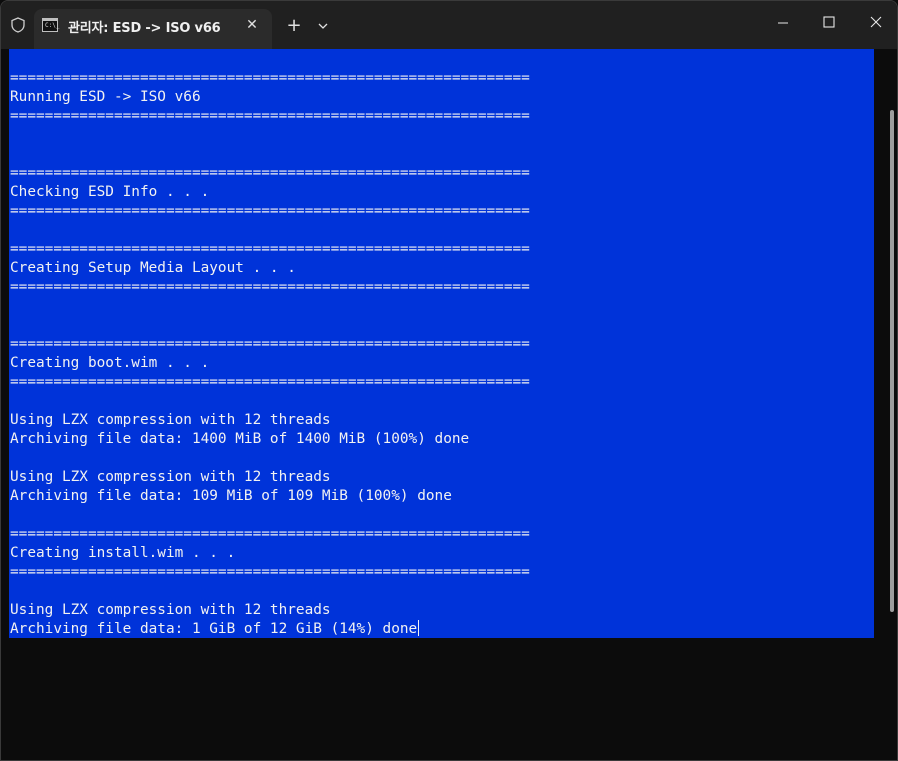  What do you see at coordinates (783, 23) in the screenshot?
I see `minimize-button` at bounding box center [783, 23].